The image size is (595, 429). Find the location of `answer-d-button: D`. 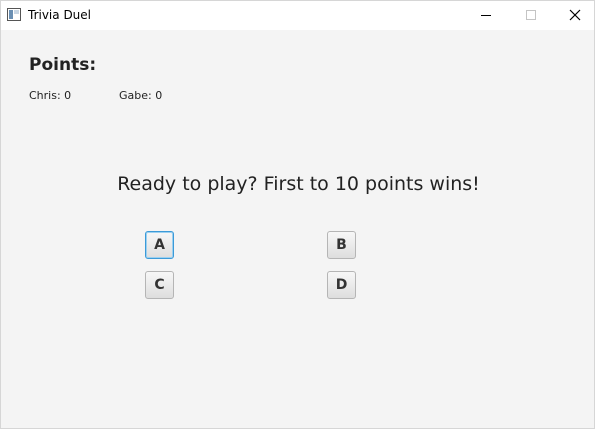

answer-d-button: D is located at coordinates (341, 285).